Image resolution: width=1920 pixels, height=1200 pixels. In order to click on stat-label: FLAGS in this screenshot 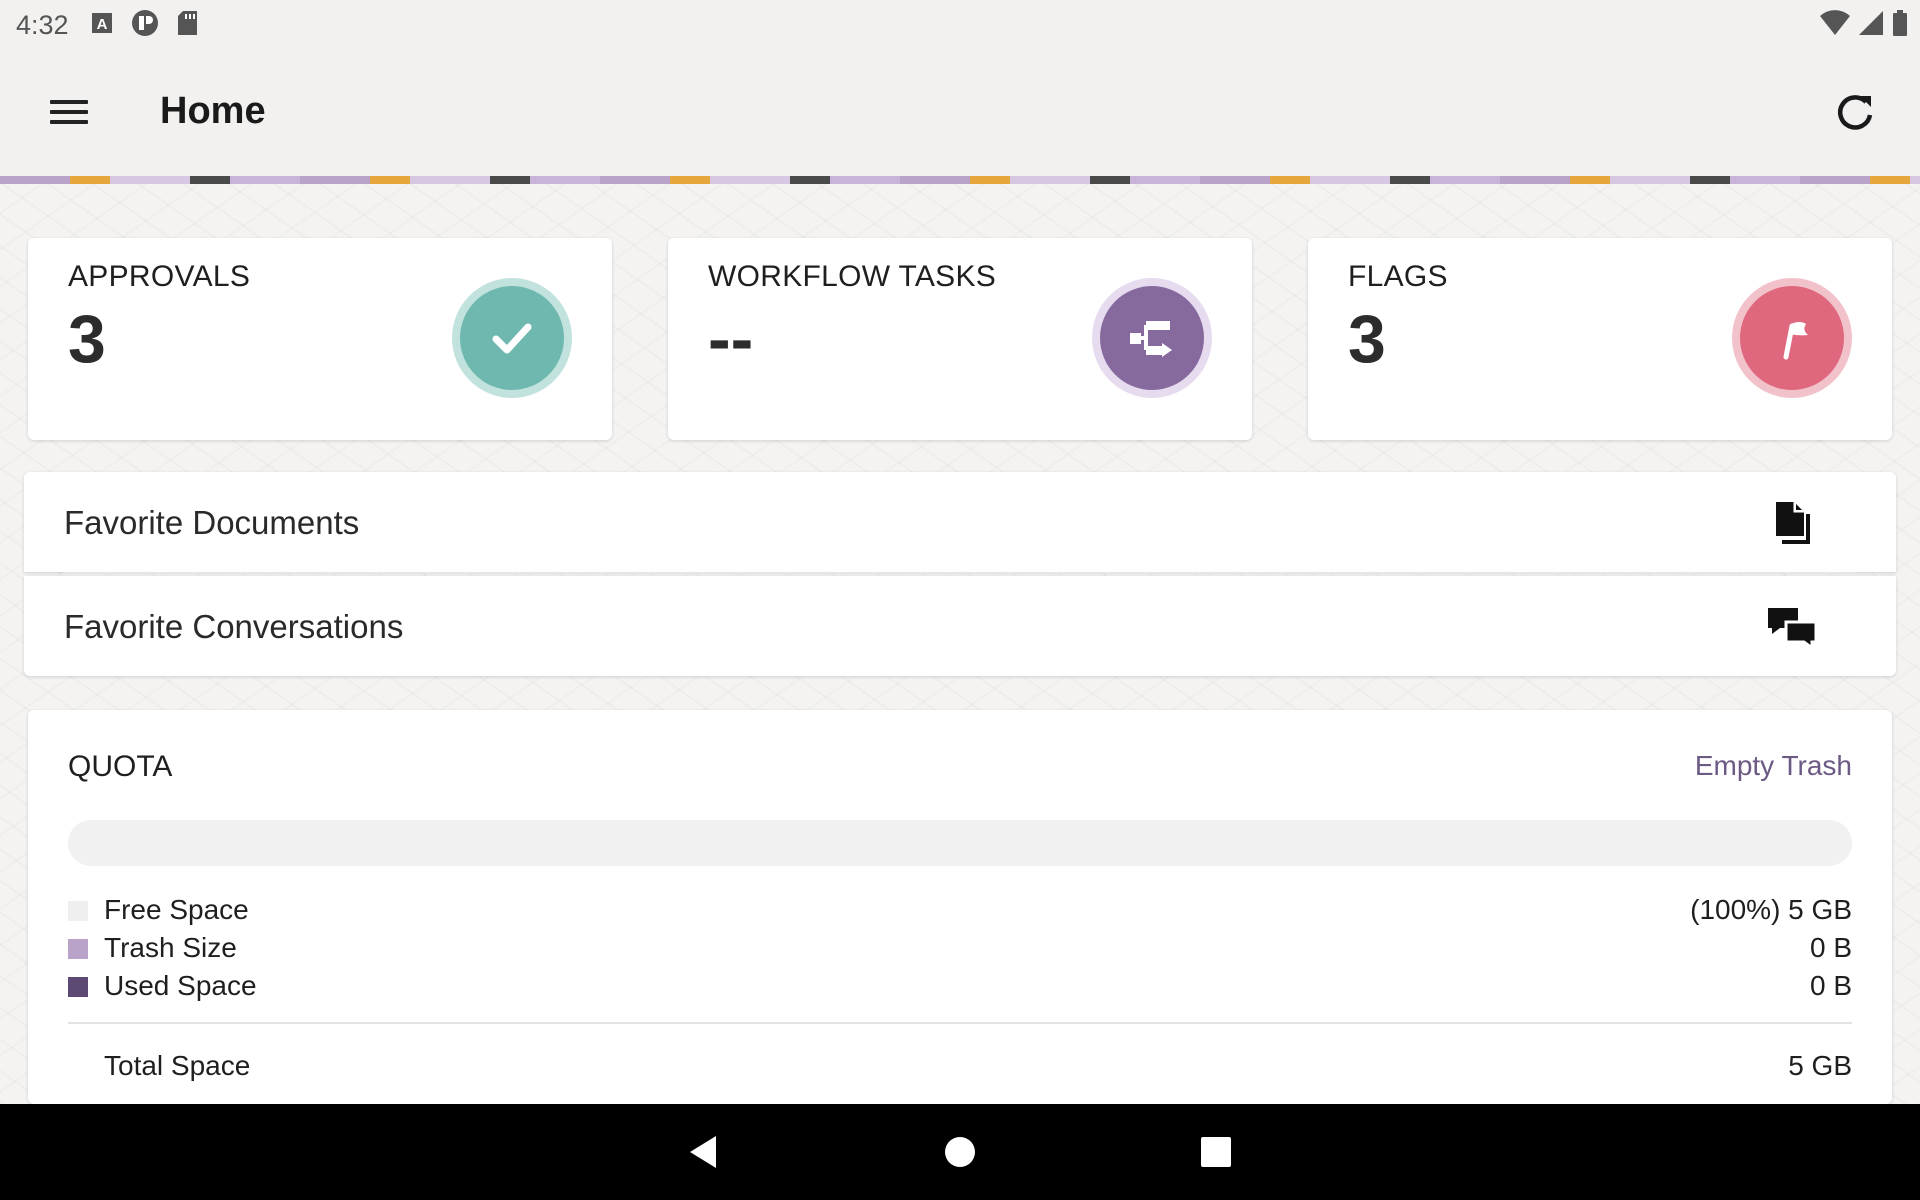, I will do `click(1398, 276)`.